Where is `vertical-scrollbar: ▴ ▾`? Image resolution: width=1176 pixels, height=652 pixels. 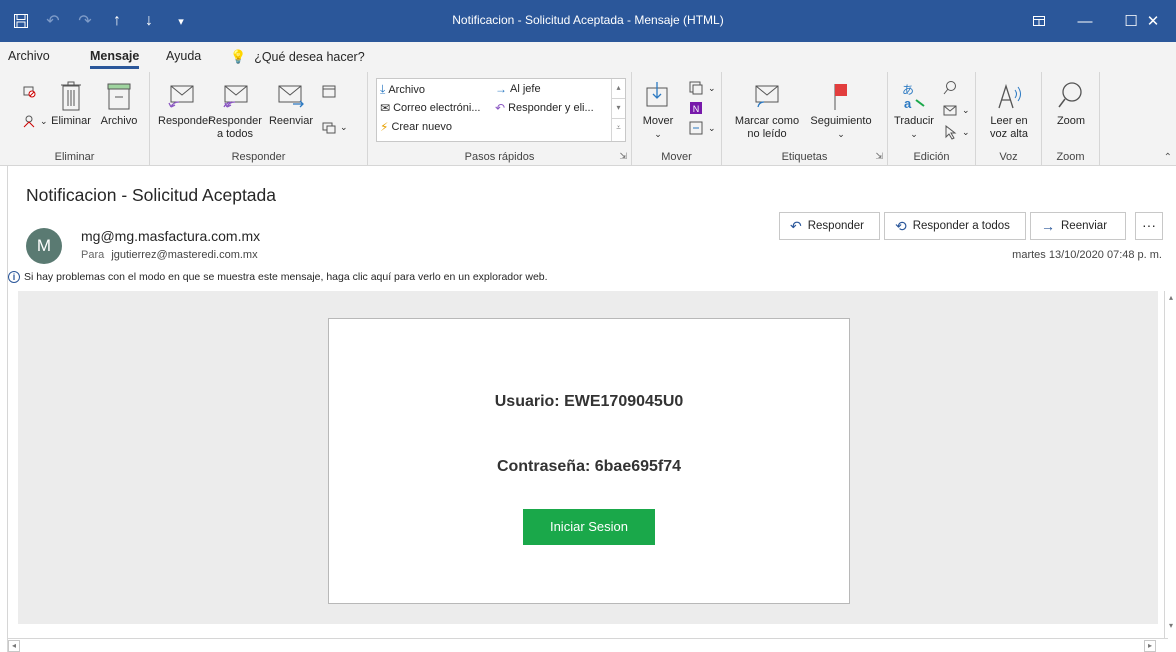
vertical-scrollbar: ▴ ▾ is located at coordinates (1170, 464).